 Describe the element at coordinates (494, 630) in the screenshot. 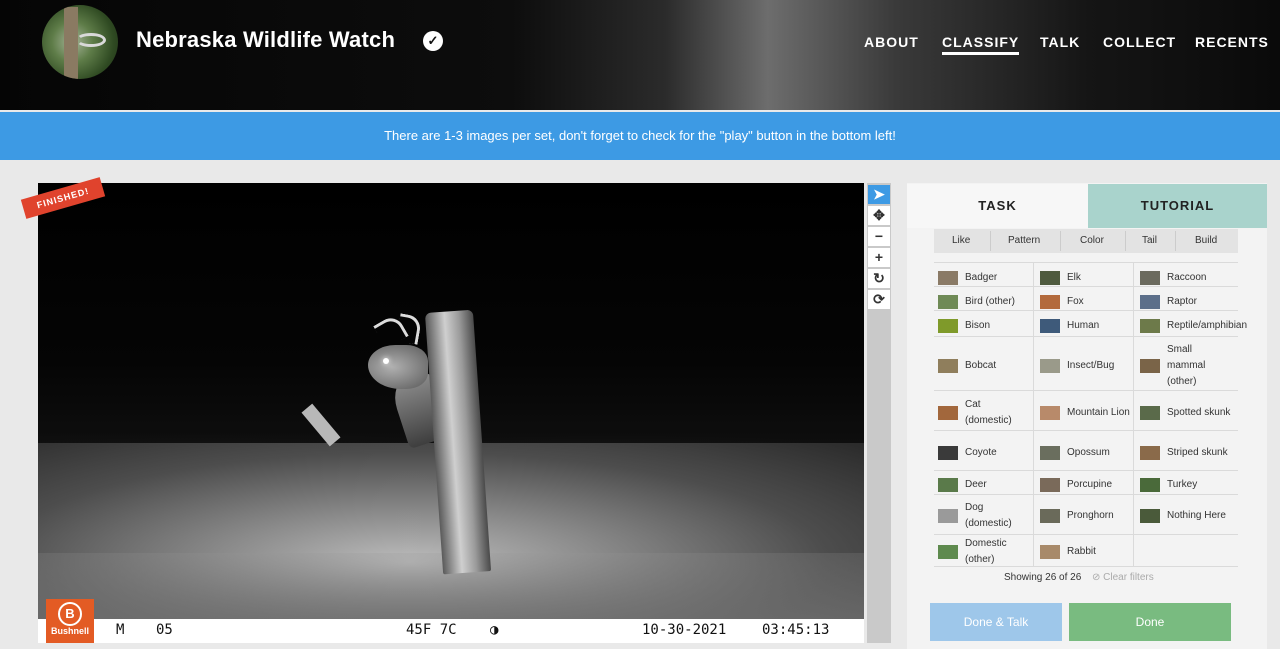

I see `moon-phase-icon: ◑` at that location.